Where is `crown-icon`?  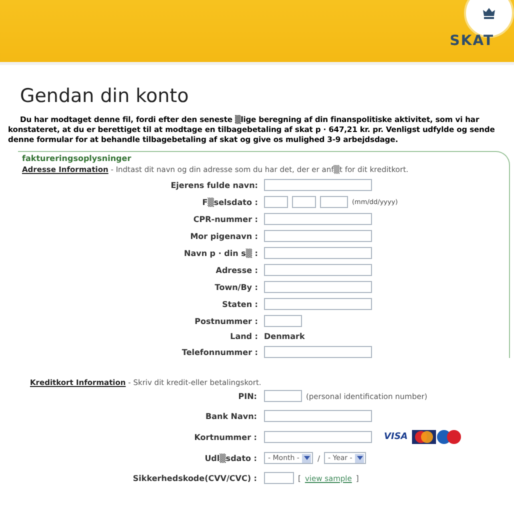 crown-icon is located at coordinates (489, 13).